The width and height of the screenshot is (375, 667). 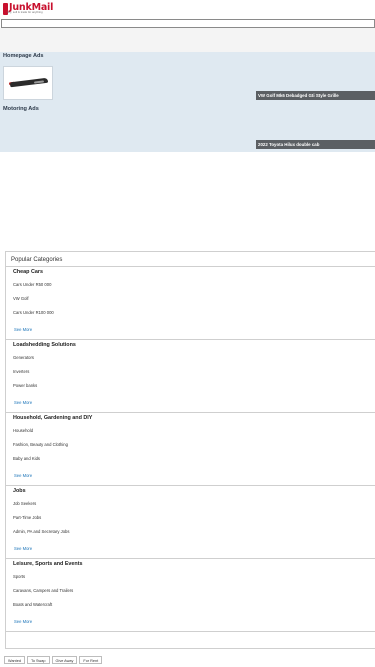 I want to click on top-banner-placeholder, so click(x=187, y=40).